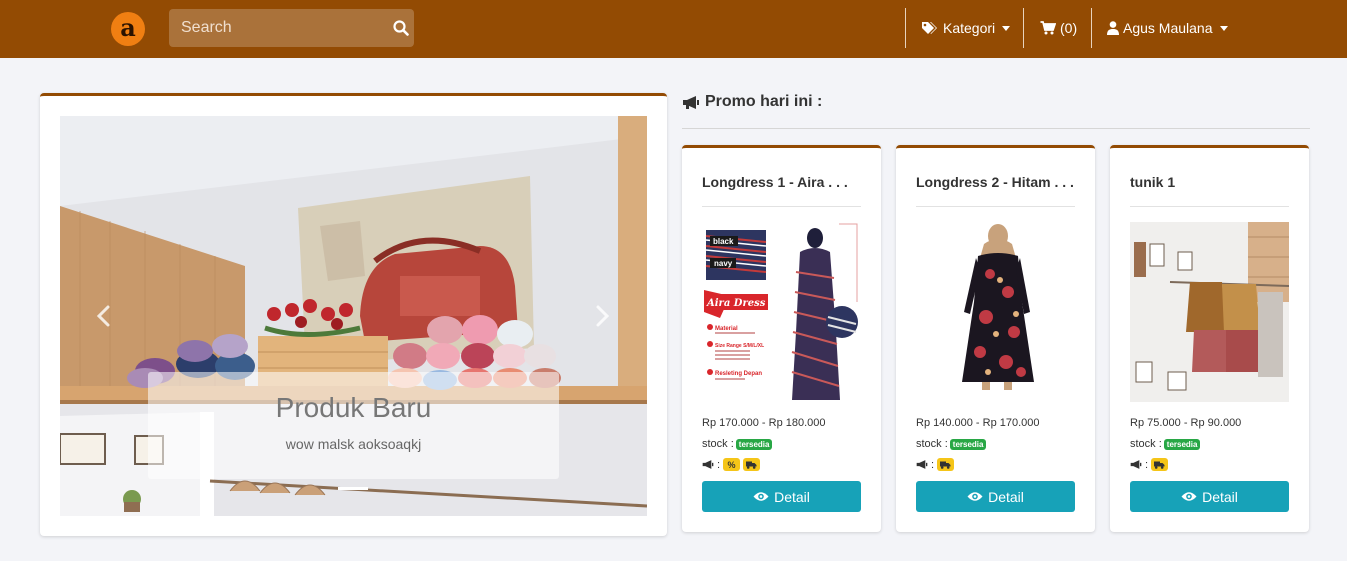 The height and width of the screenshot is (561, 1347). What do you see at coordinates (1048, 28) in the screenshot?
I see `cart-icon` at bounding box center [1048, 28].